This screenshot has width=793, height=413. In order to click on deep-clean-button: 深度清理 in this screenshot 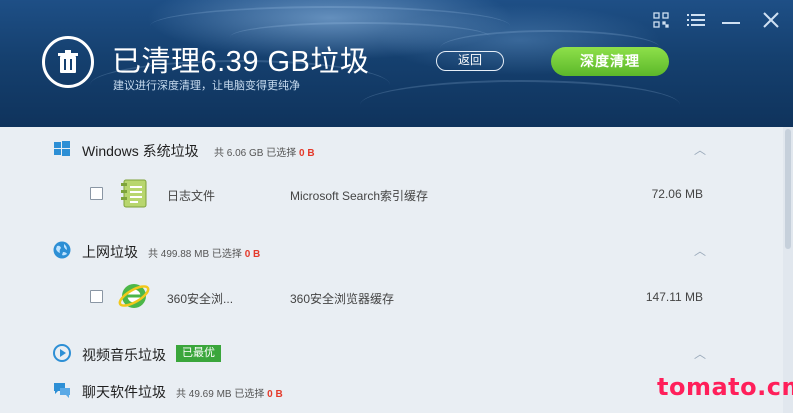, I will do `click(610, 61)`.